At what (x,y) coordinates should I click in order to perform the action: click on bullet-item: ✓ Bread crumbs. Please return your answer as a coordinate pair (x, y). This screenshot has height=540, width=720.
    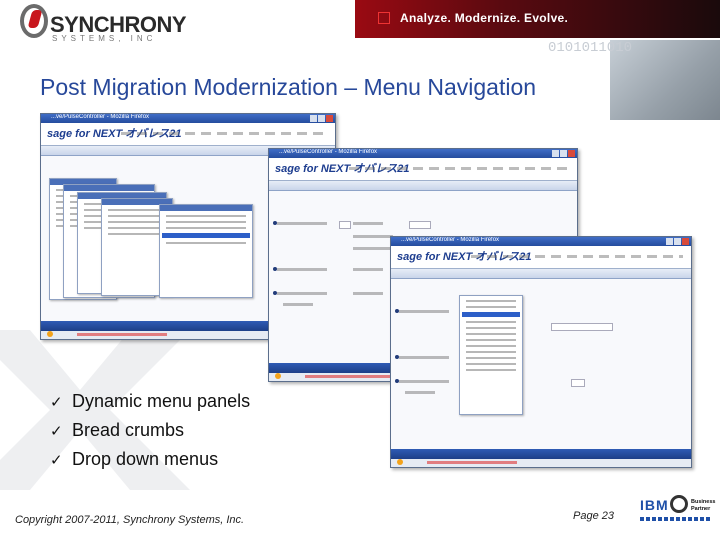
    Looking at the image, I should click on (150, 433).